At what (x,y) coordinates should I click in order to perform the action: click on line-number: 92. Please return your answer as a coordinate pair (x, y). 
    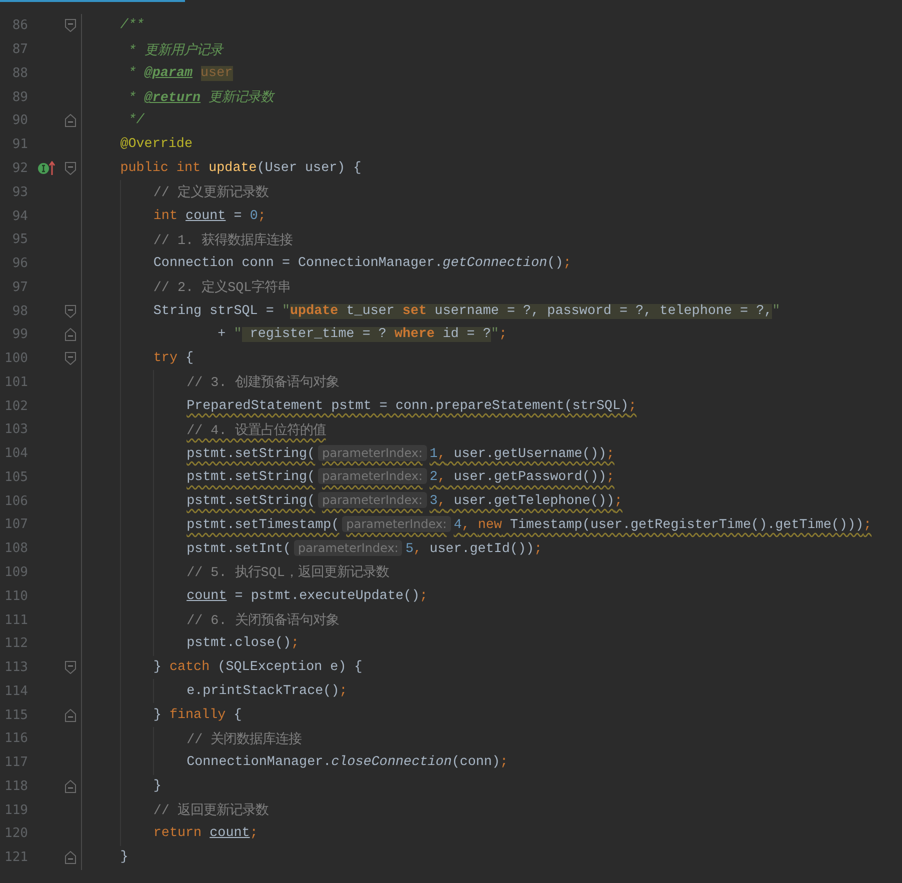
    Looking at the image, I should click on (20, 168).